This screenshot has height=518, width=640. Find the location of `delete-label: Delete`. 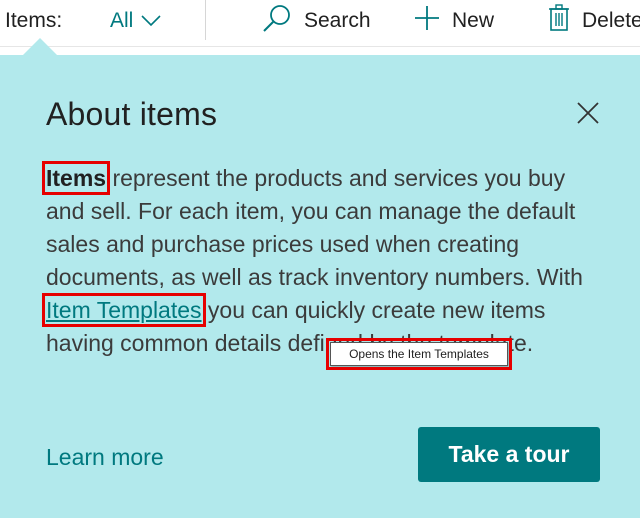

delete-label: Delete is located at coordinates (611, 20).